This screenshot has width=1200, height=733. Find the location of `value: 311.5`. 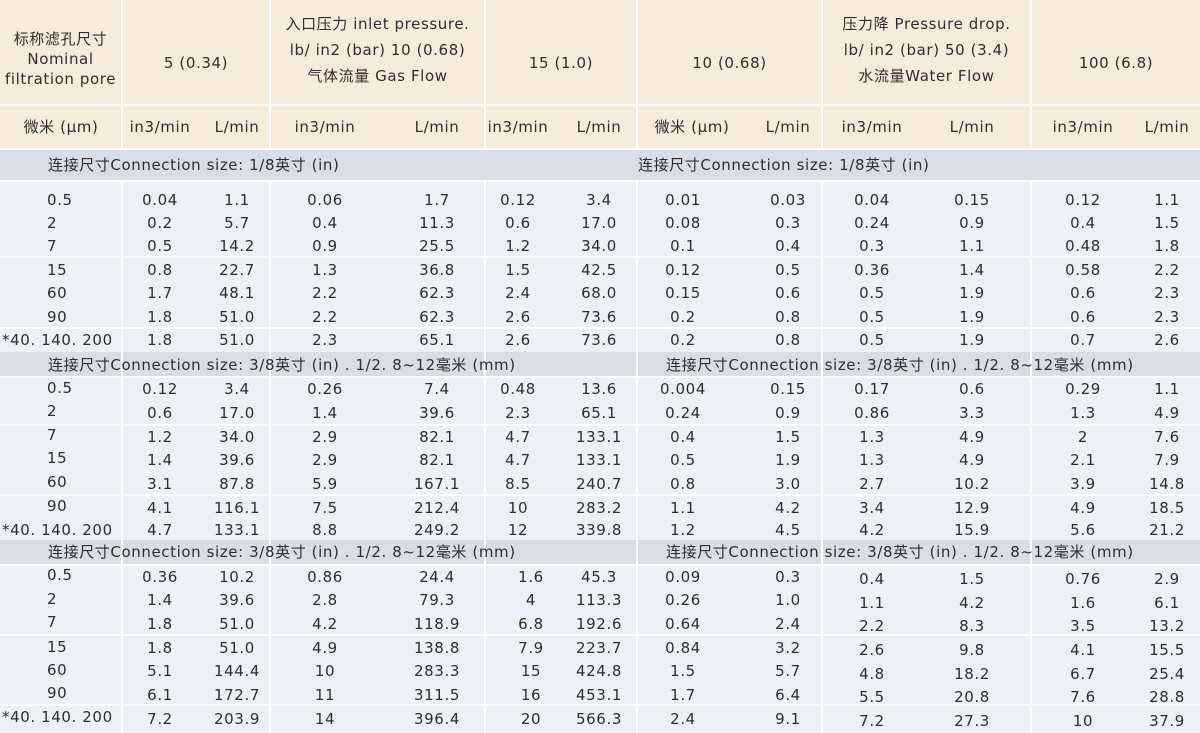

value: 311.5 is located at coordinates (437, 695).